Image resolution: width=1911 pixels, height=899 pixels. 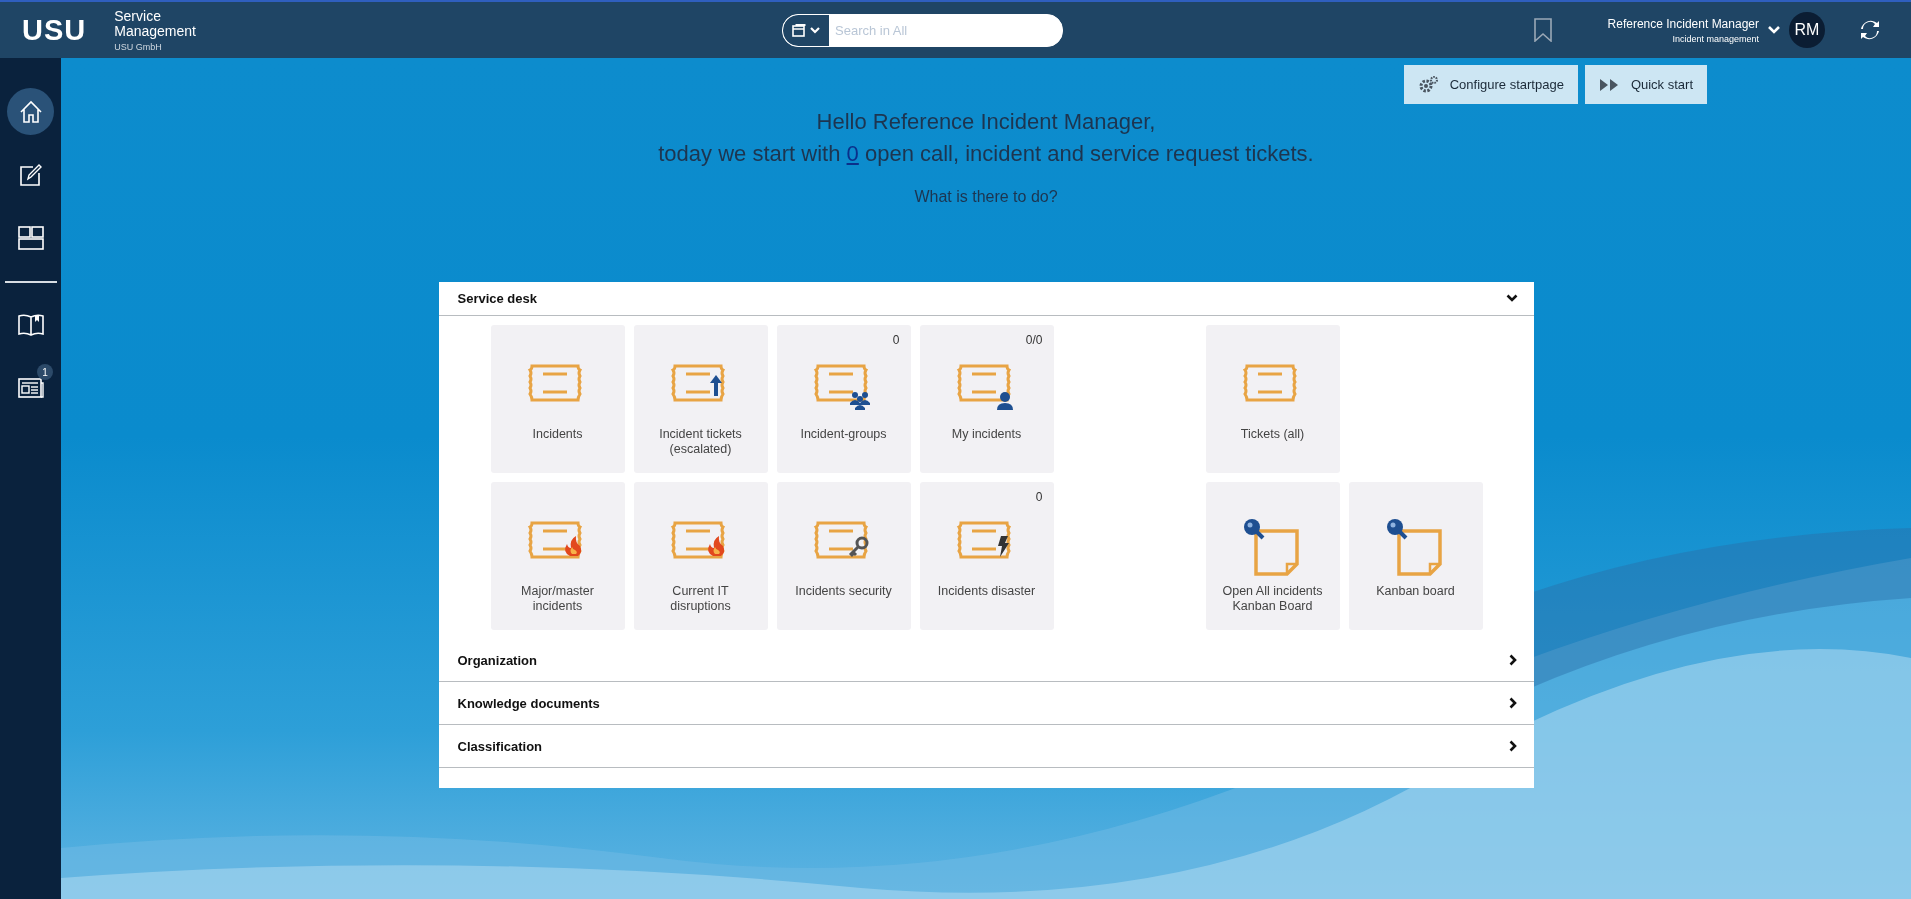 What do you see at coordinates (986, 746) in the screenshot?
I see `section-header: Classification` at bounding box center [986, 746].